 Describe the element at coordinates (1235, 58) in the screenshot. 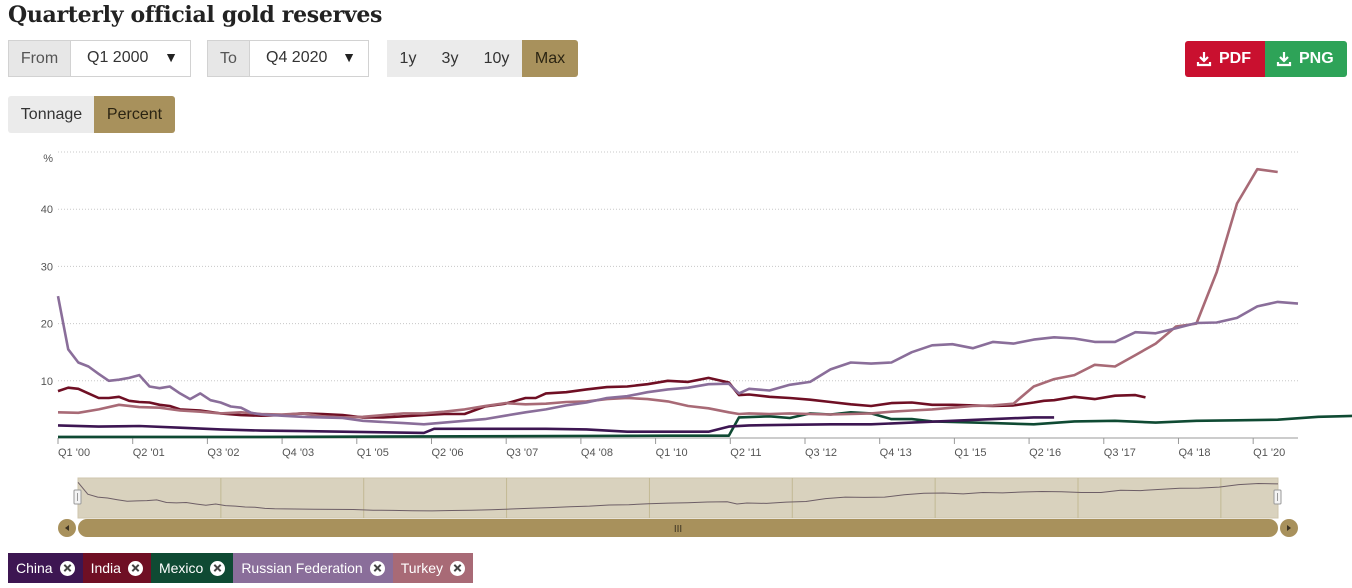

I see `pdf-label: PDF` at that location.